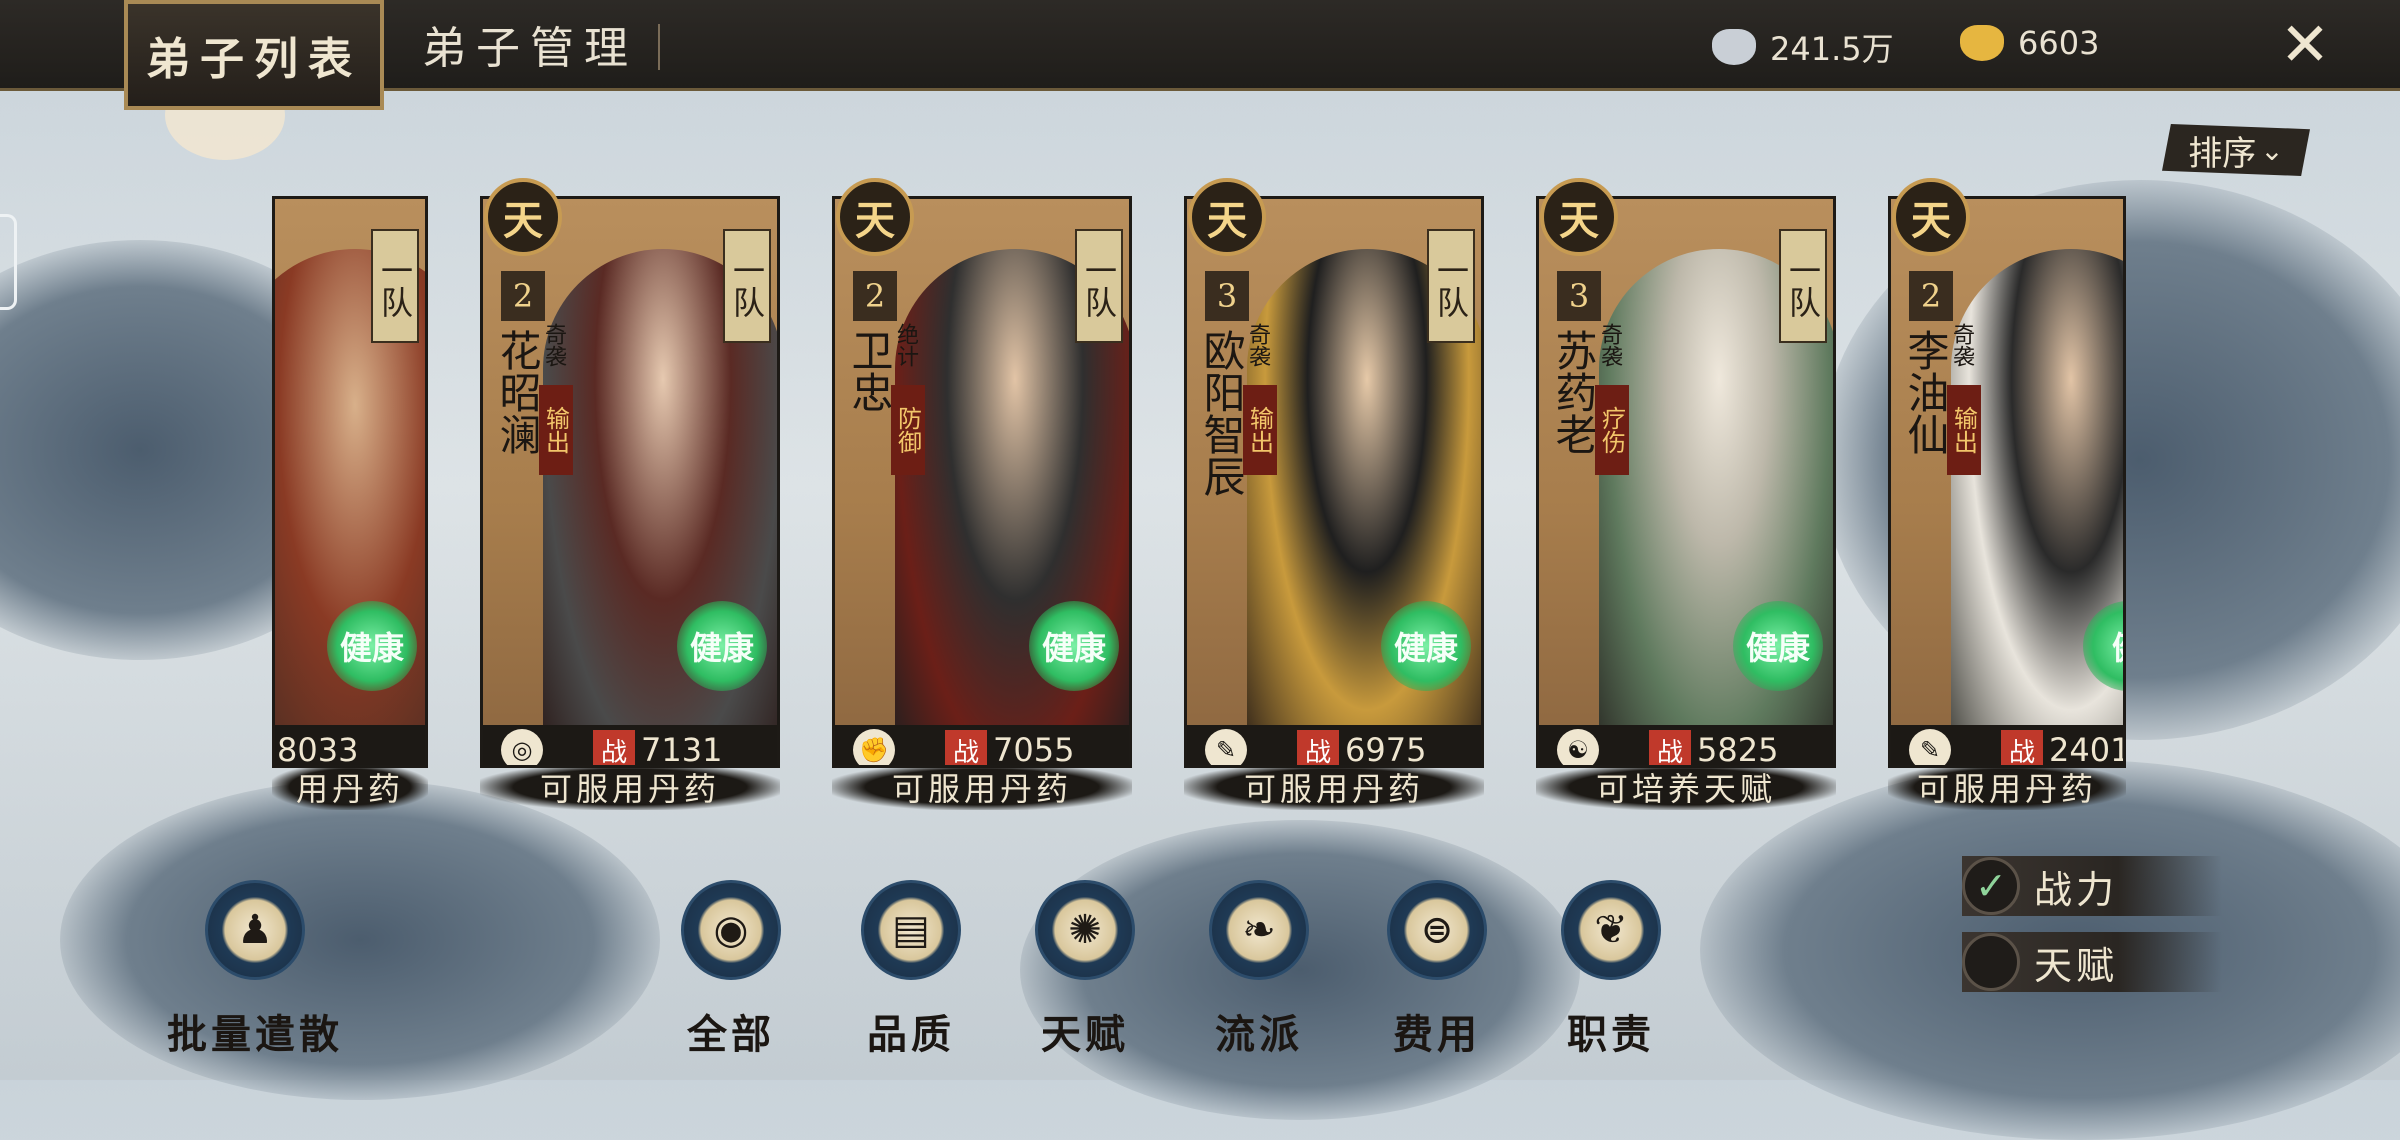 The width and height of the screenshot is (2400, 1140). Describe the element at coordinates (1738, 749) in the screenshot. I see `power-value: 5825` at that location.